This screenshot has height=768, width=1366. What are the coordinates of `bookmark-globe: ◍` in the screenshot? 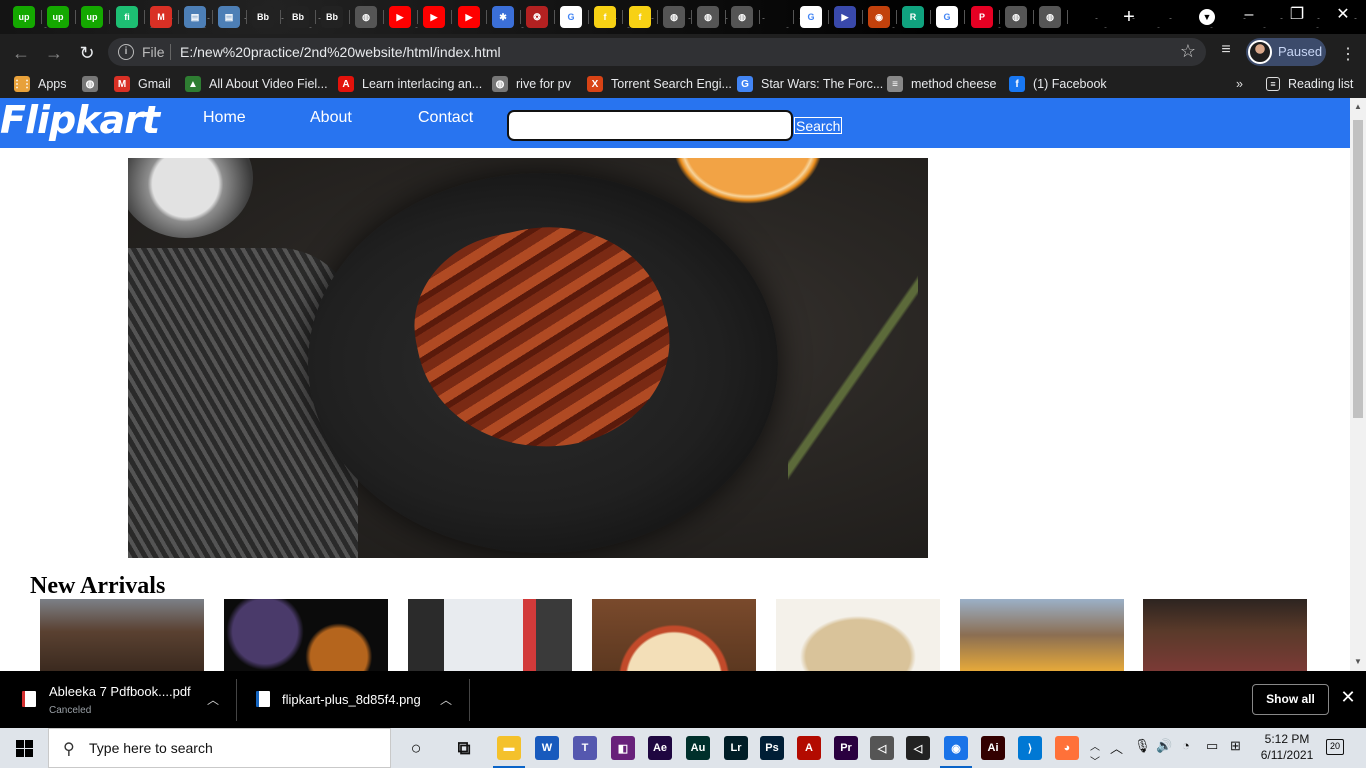 It's located at (94, 84).